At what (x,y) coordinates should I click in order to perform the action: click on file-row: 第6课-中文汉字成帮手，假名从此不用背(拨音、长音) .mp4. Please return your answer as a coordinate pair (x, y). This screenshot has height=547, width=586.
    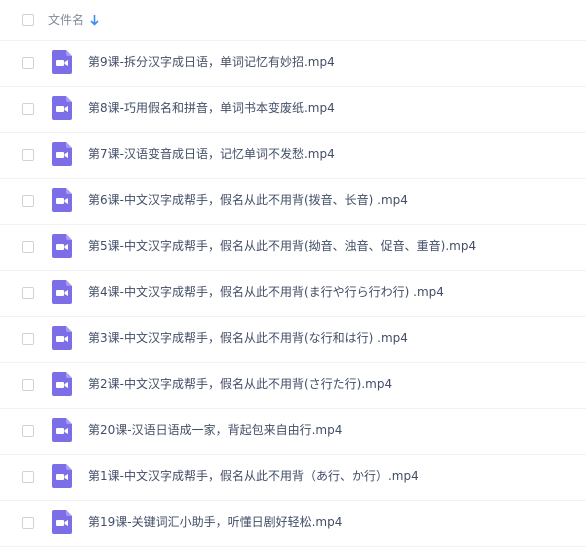
    Looking at the image, I should click on (293, 202).